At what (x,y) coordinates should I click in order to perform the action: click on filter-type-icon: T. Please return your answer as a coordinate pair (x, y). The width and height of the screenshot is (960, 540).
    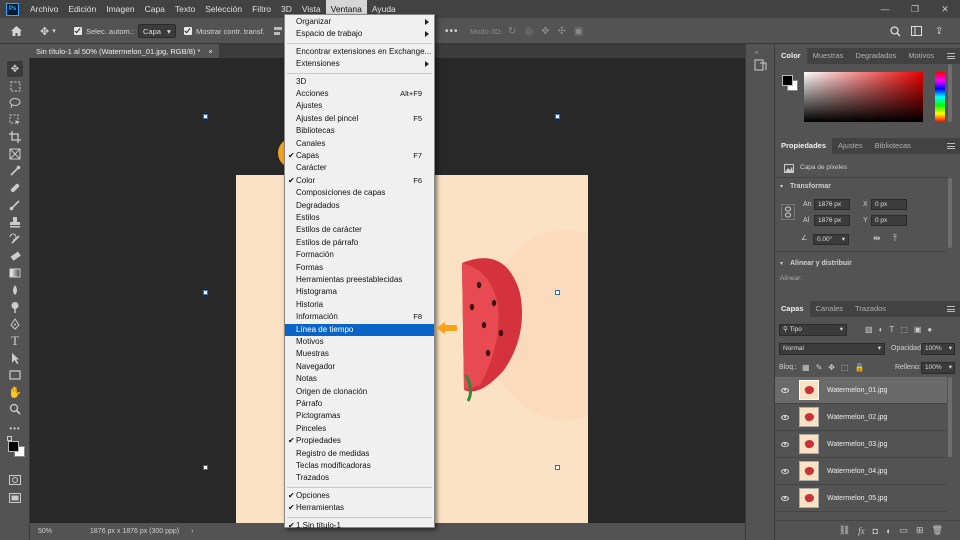
    Looking at the image, I should click on (891, 329).